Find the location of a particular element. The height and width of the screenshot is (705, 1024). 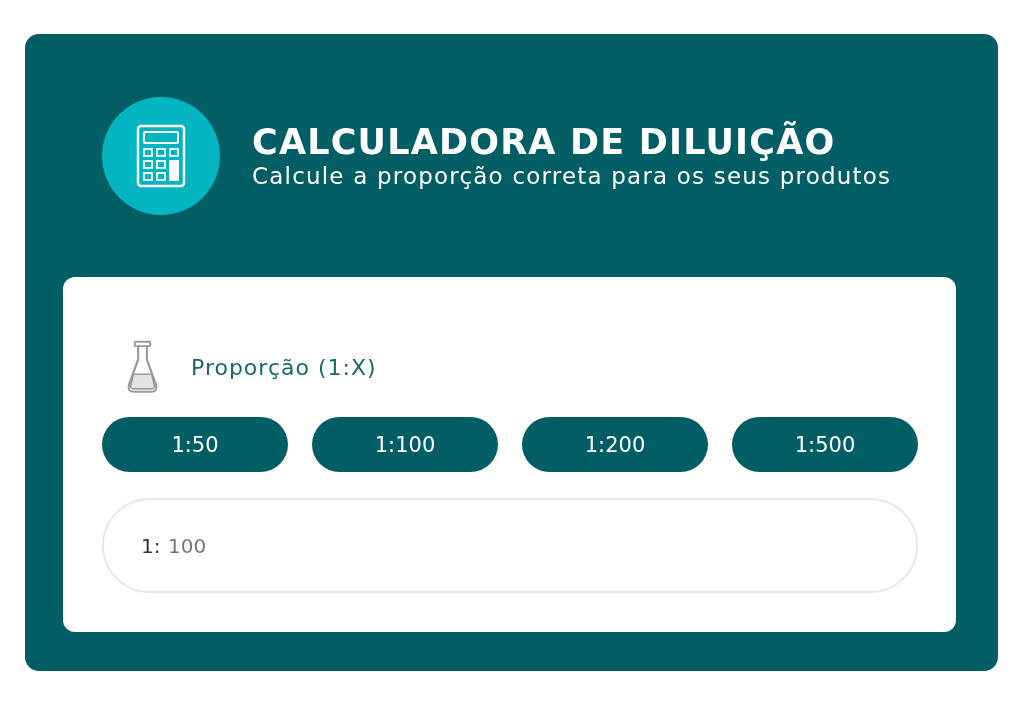

ratio-preset-button: 1:200 is located at coordinates (615, 444).